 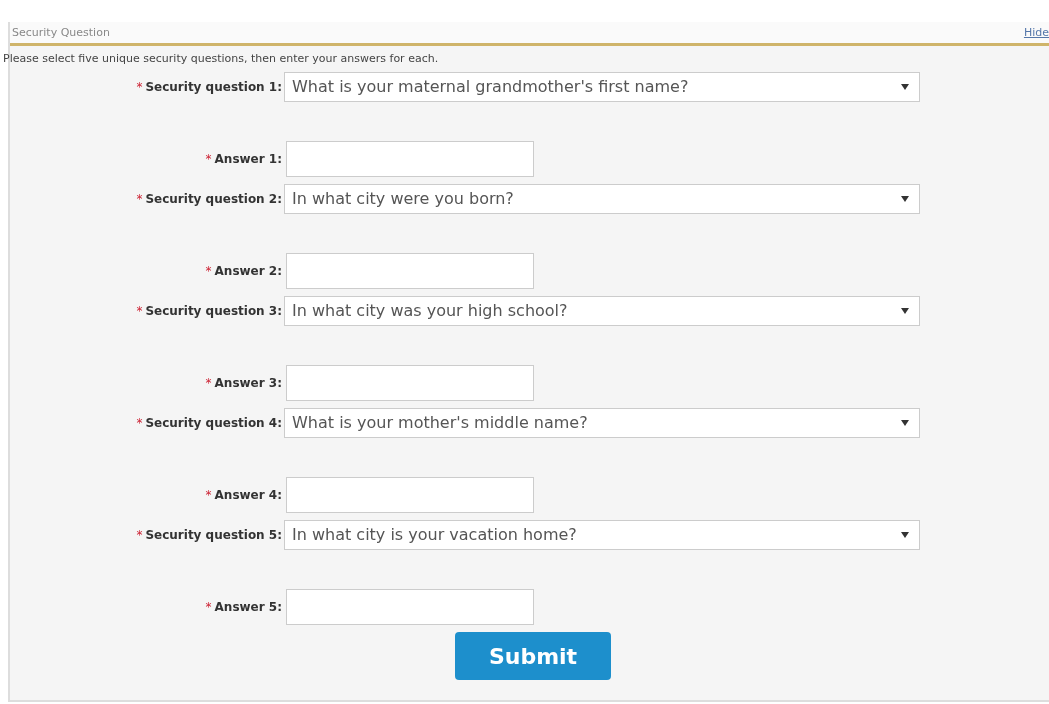 What do you see at coordinates (533, 656) in the screenshot?
I see `submit-button: Submit` at bounding box center [533, 656].